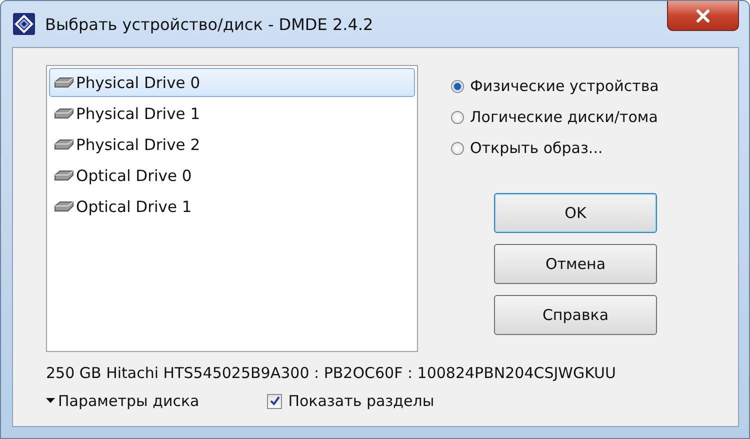 The image size is (750, 439). I want to click on disk-params-toggle: Параметры диска, so click(123, 401).